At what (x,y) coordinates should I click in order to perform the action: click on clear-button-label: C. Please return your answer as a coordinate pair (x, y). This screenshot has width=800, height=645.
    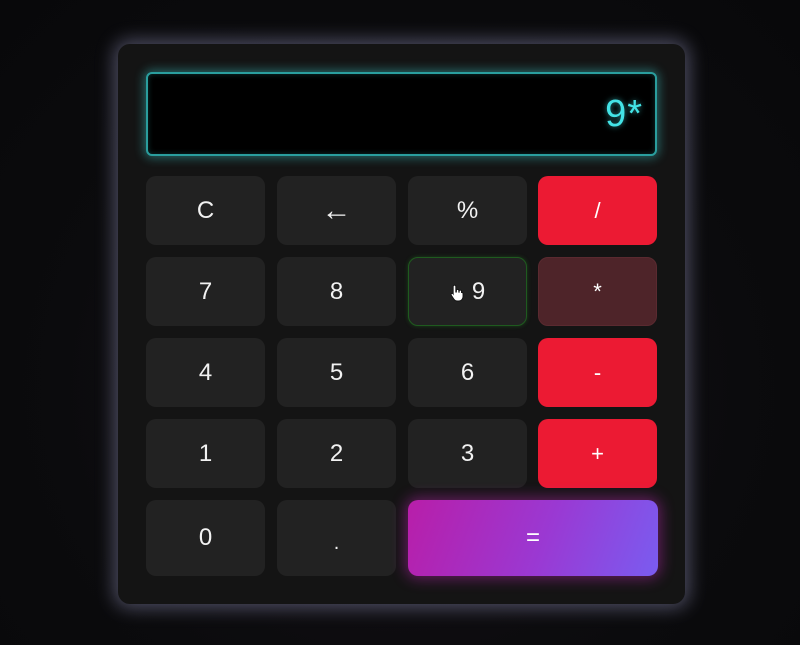
    Looking at the image, I should click on (205, 210).